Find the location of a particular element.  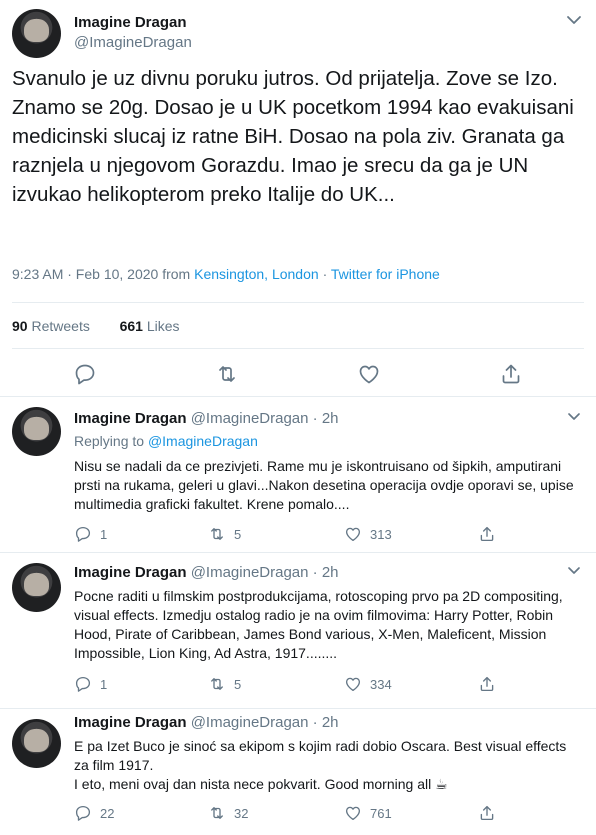

likes-label: Likes is located at coordinates (163, 326).